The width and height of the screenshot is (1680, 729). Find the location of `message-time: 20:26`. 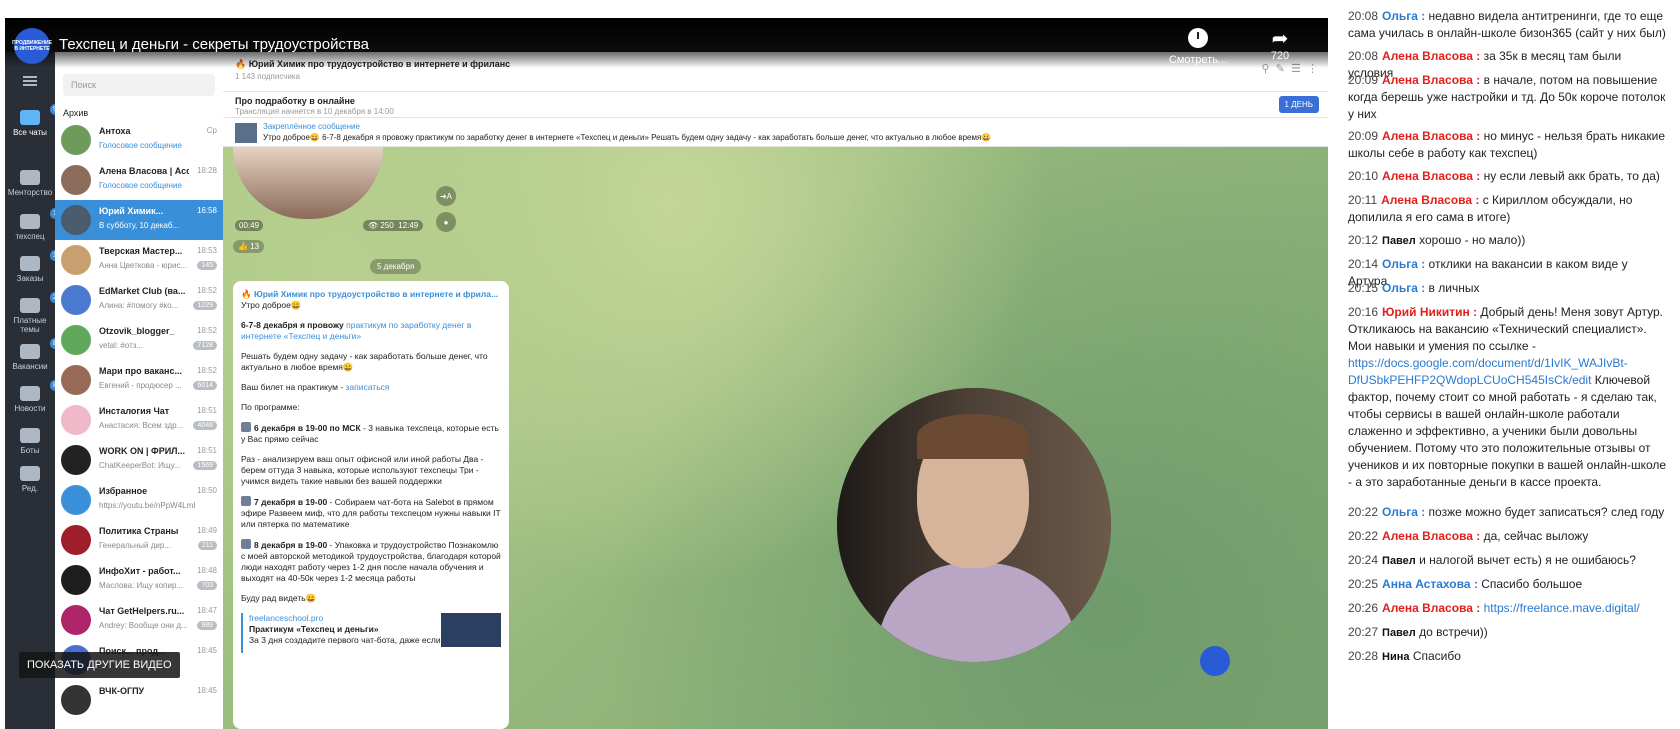

message-time: 20:26 is located at coordinates (1363, 608).